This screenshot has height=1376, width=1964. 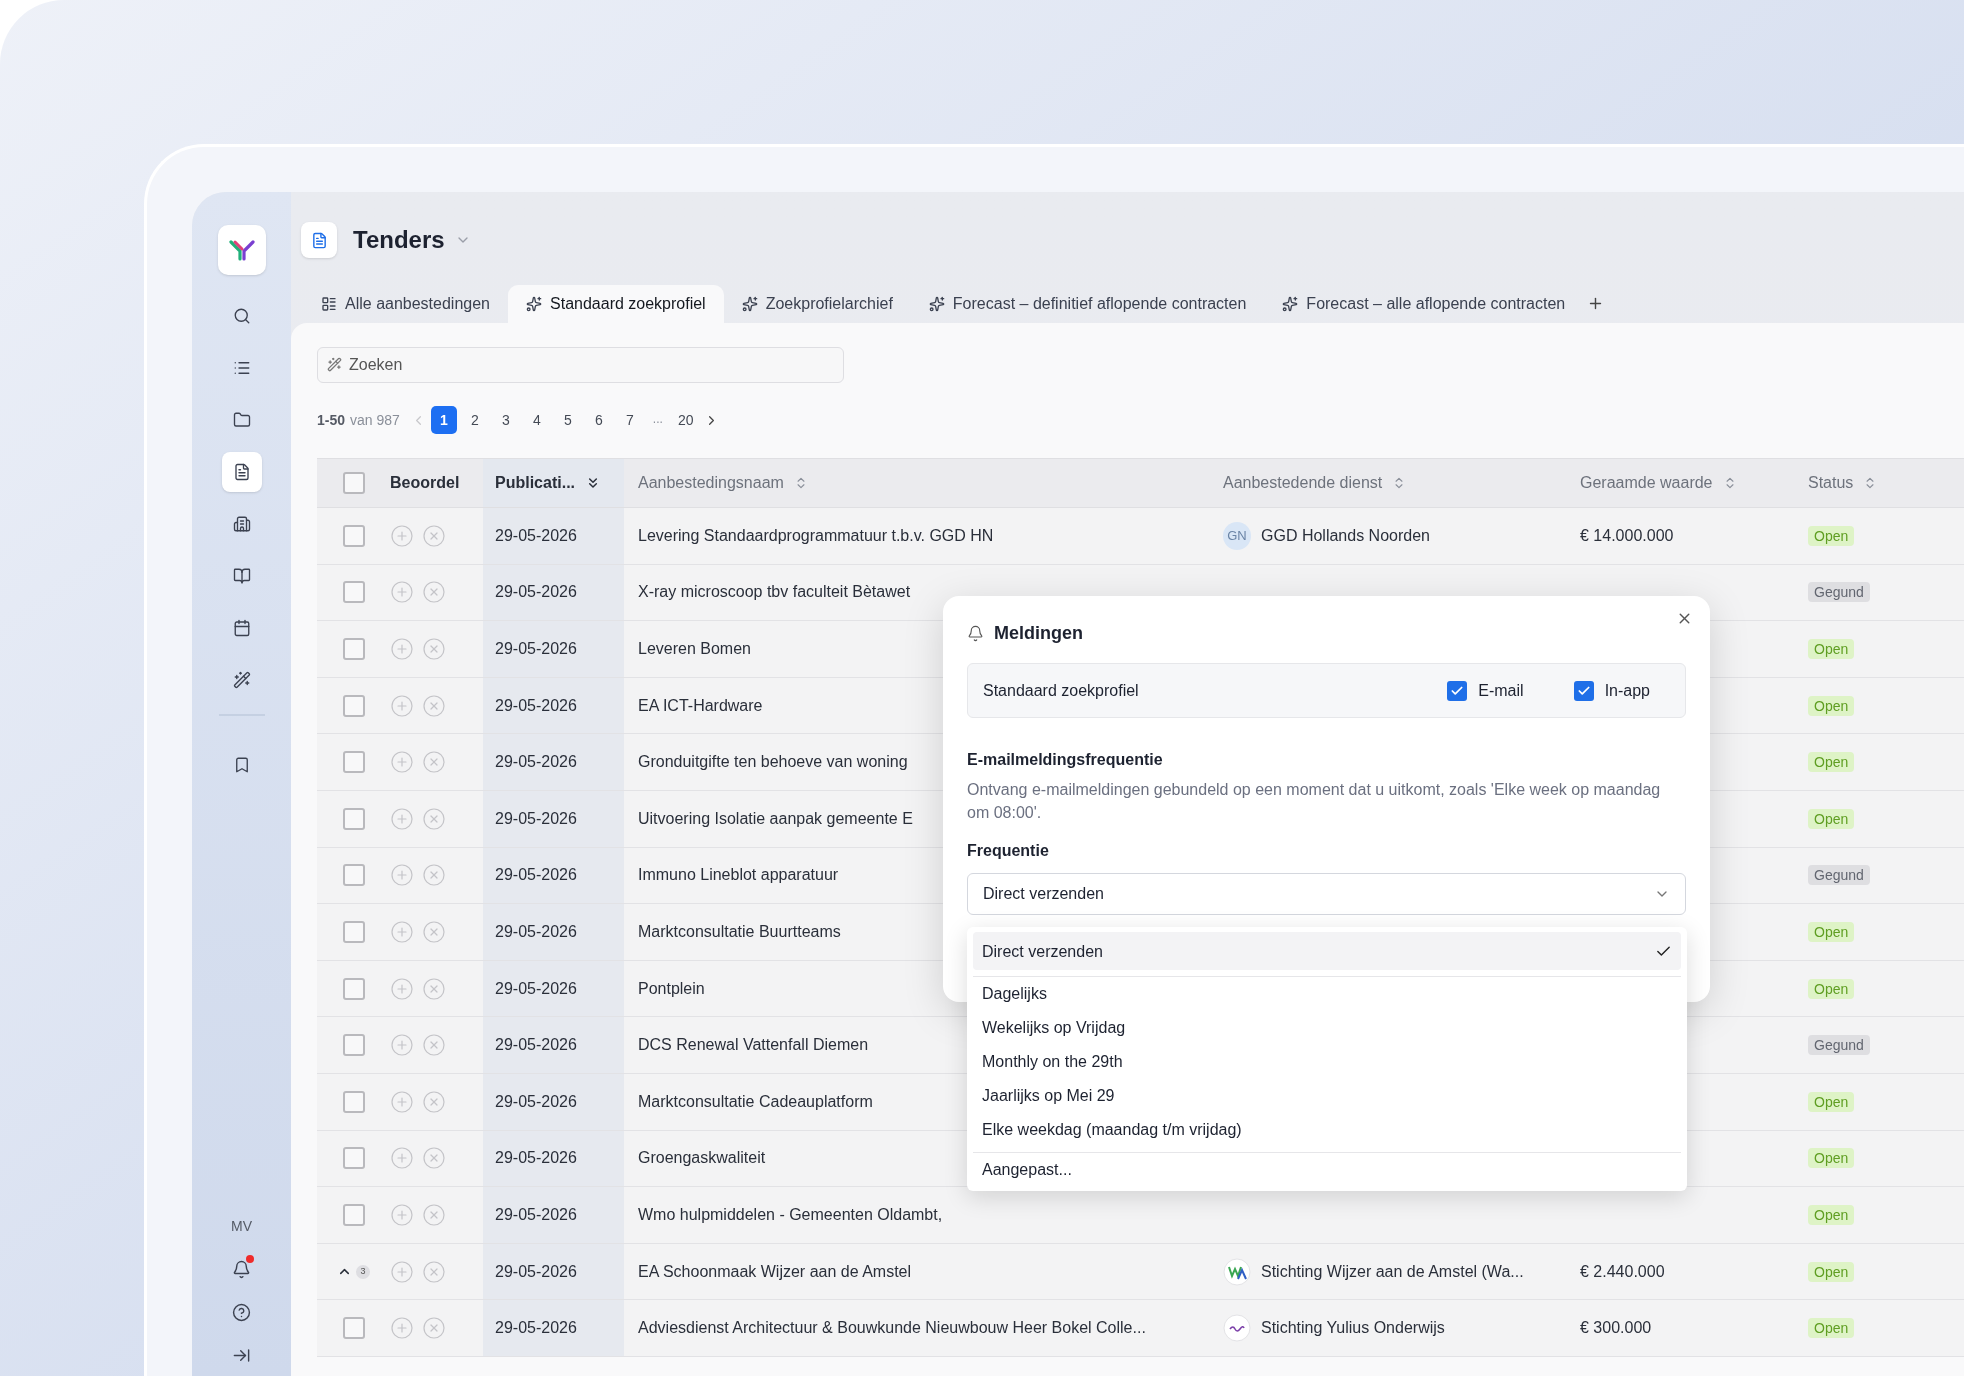 I want to click on tab: Forecast – definitief aflopende contracten, so click(x=1087, y=304).